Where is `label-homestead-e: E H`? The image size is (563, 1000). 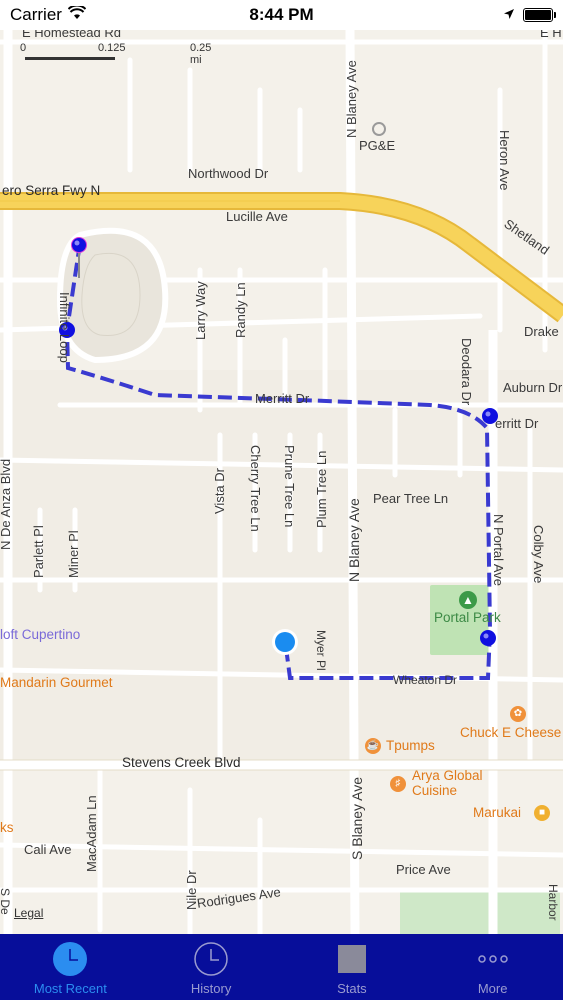
label-homestead-e: E H is located at coordinates (551, 35).